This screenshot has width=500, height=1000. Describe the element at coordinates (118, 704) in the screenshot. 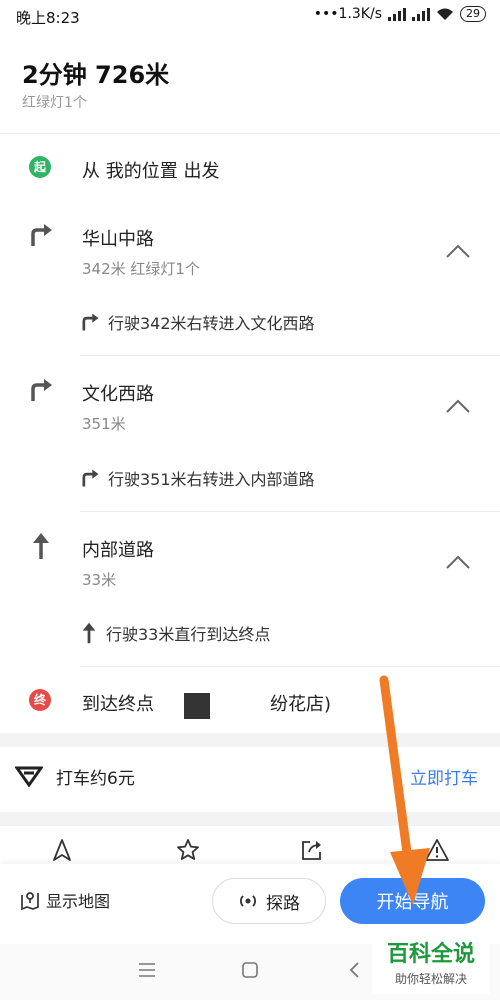

I see `end-text: 到达终点` at that location.